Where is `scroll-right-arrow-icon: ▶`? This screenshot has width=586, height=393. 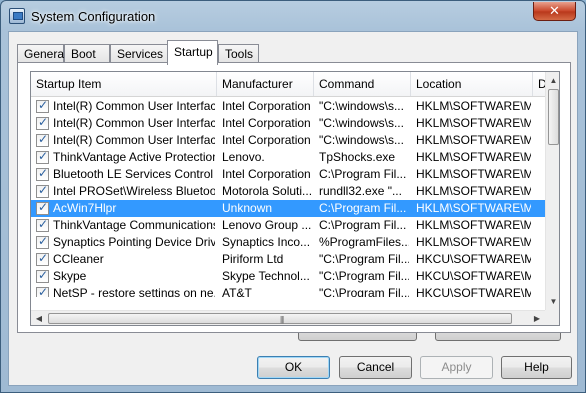 scroll-right-arrow-icon: ▶ is located at coordinates (537, 318).